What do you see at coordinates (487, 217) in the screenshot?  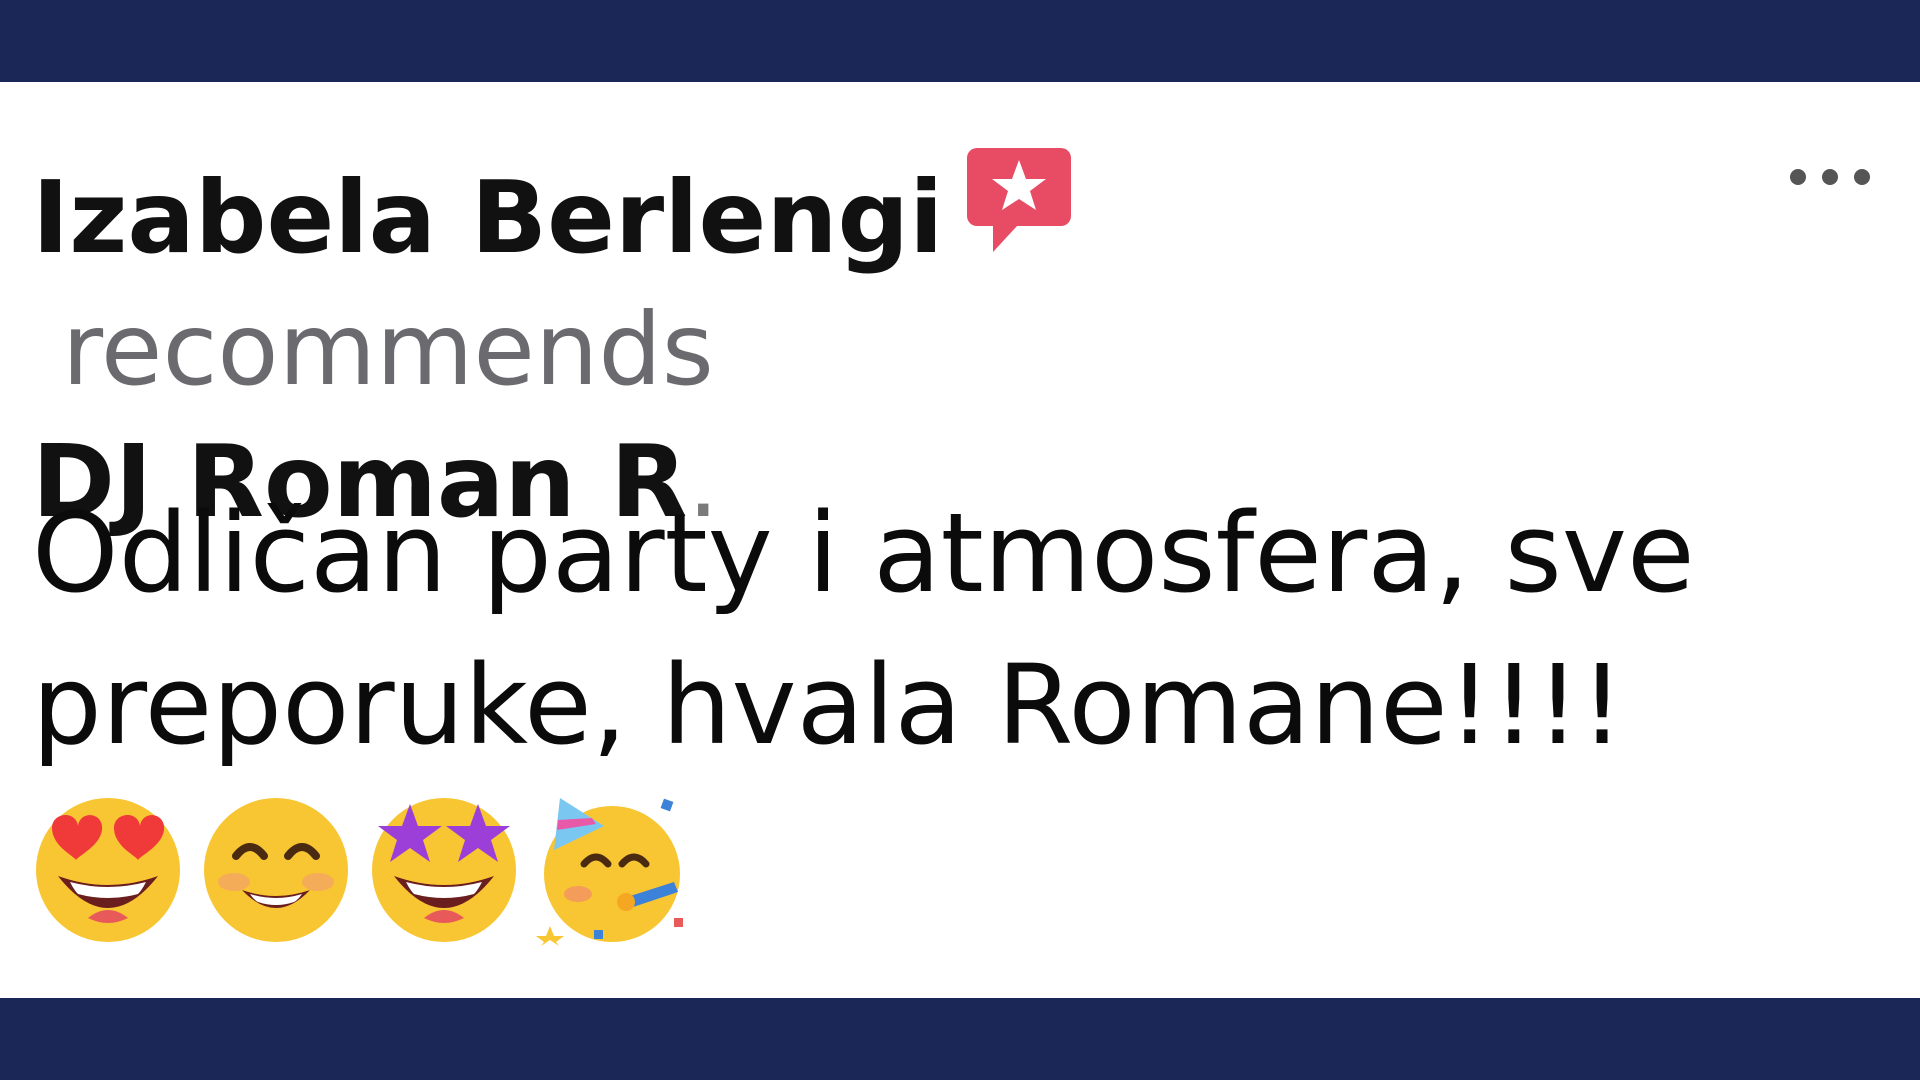 I see `author-name: Izabela Berlengi` at bounding box center [487, 217].